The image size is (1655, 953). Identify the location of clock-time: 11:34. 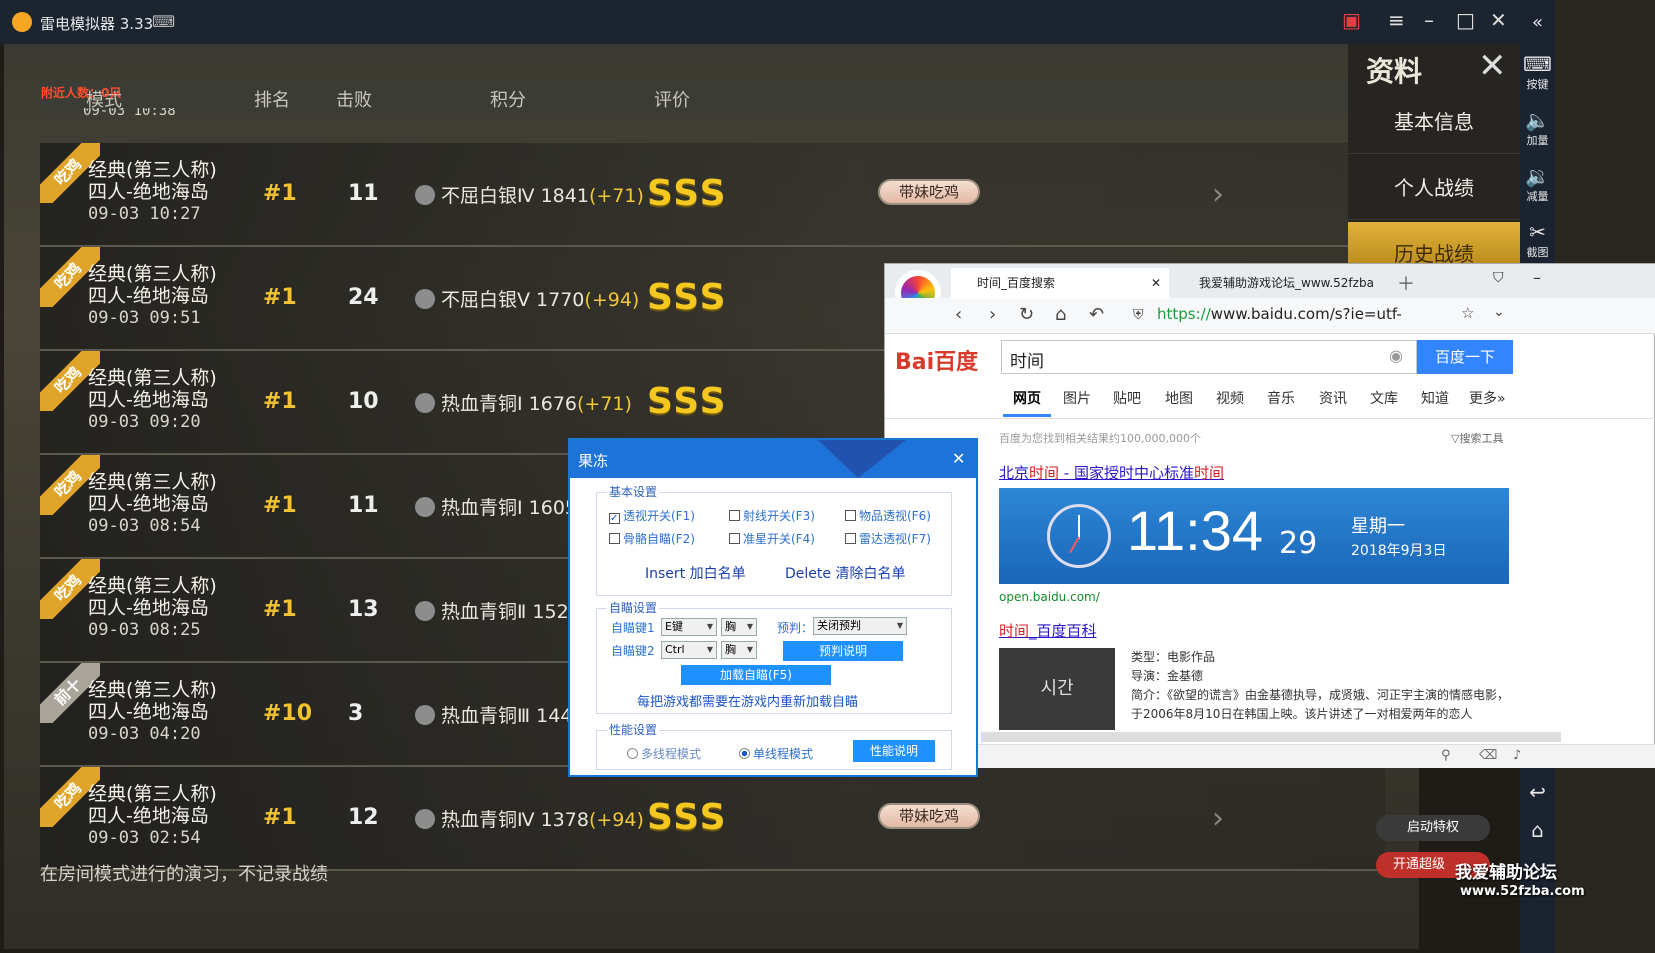
(1195, 530).